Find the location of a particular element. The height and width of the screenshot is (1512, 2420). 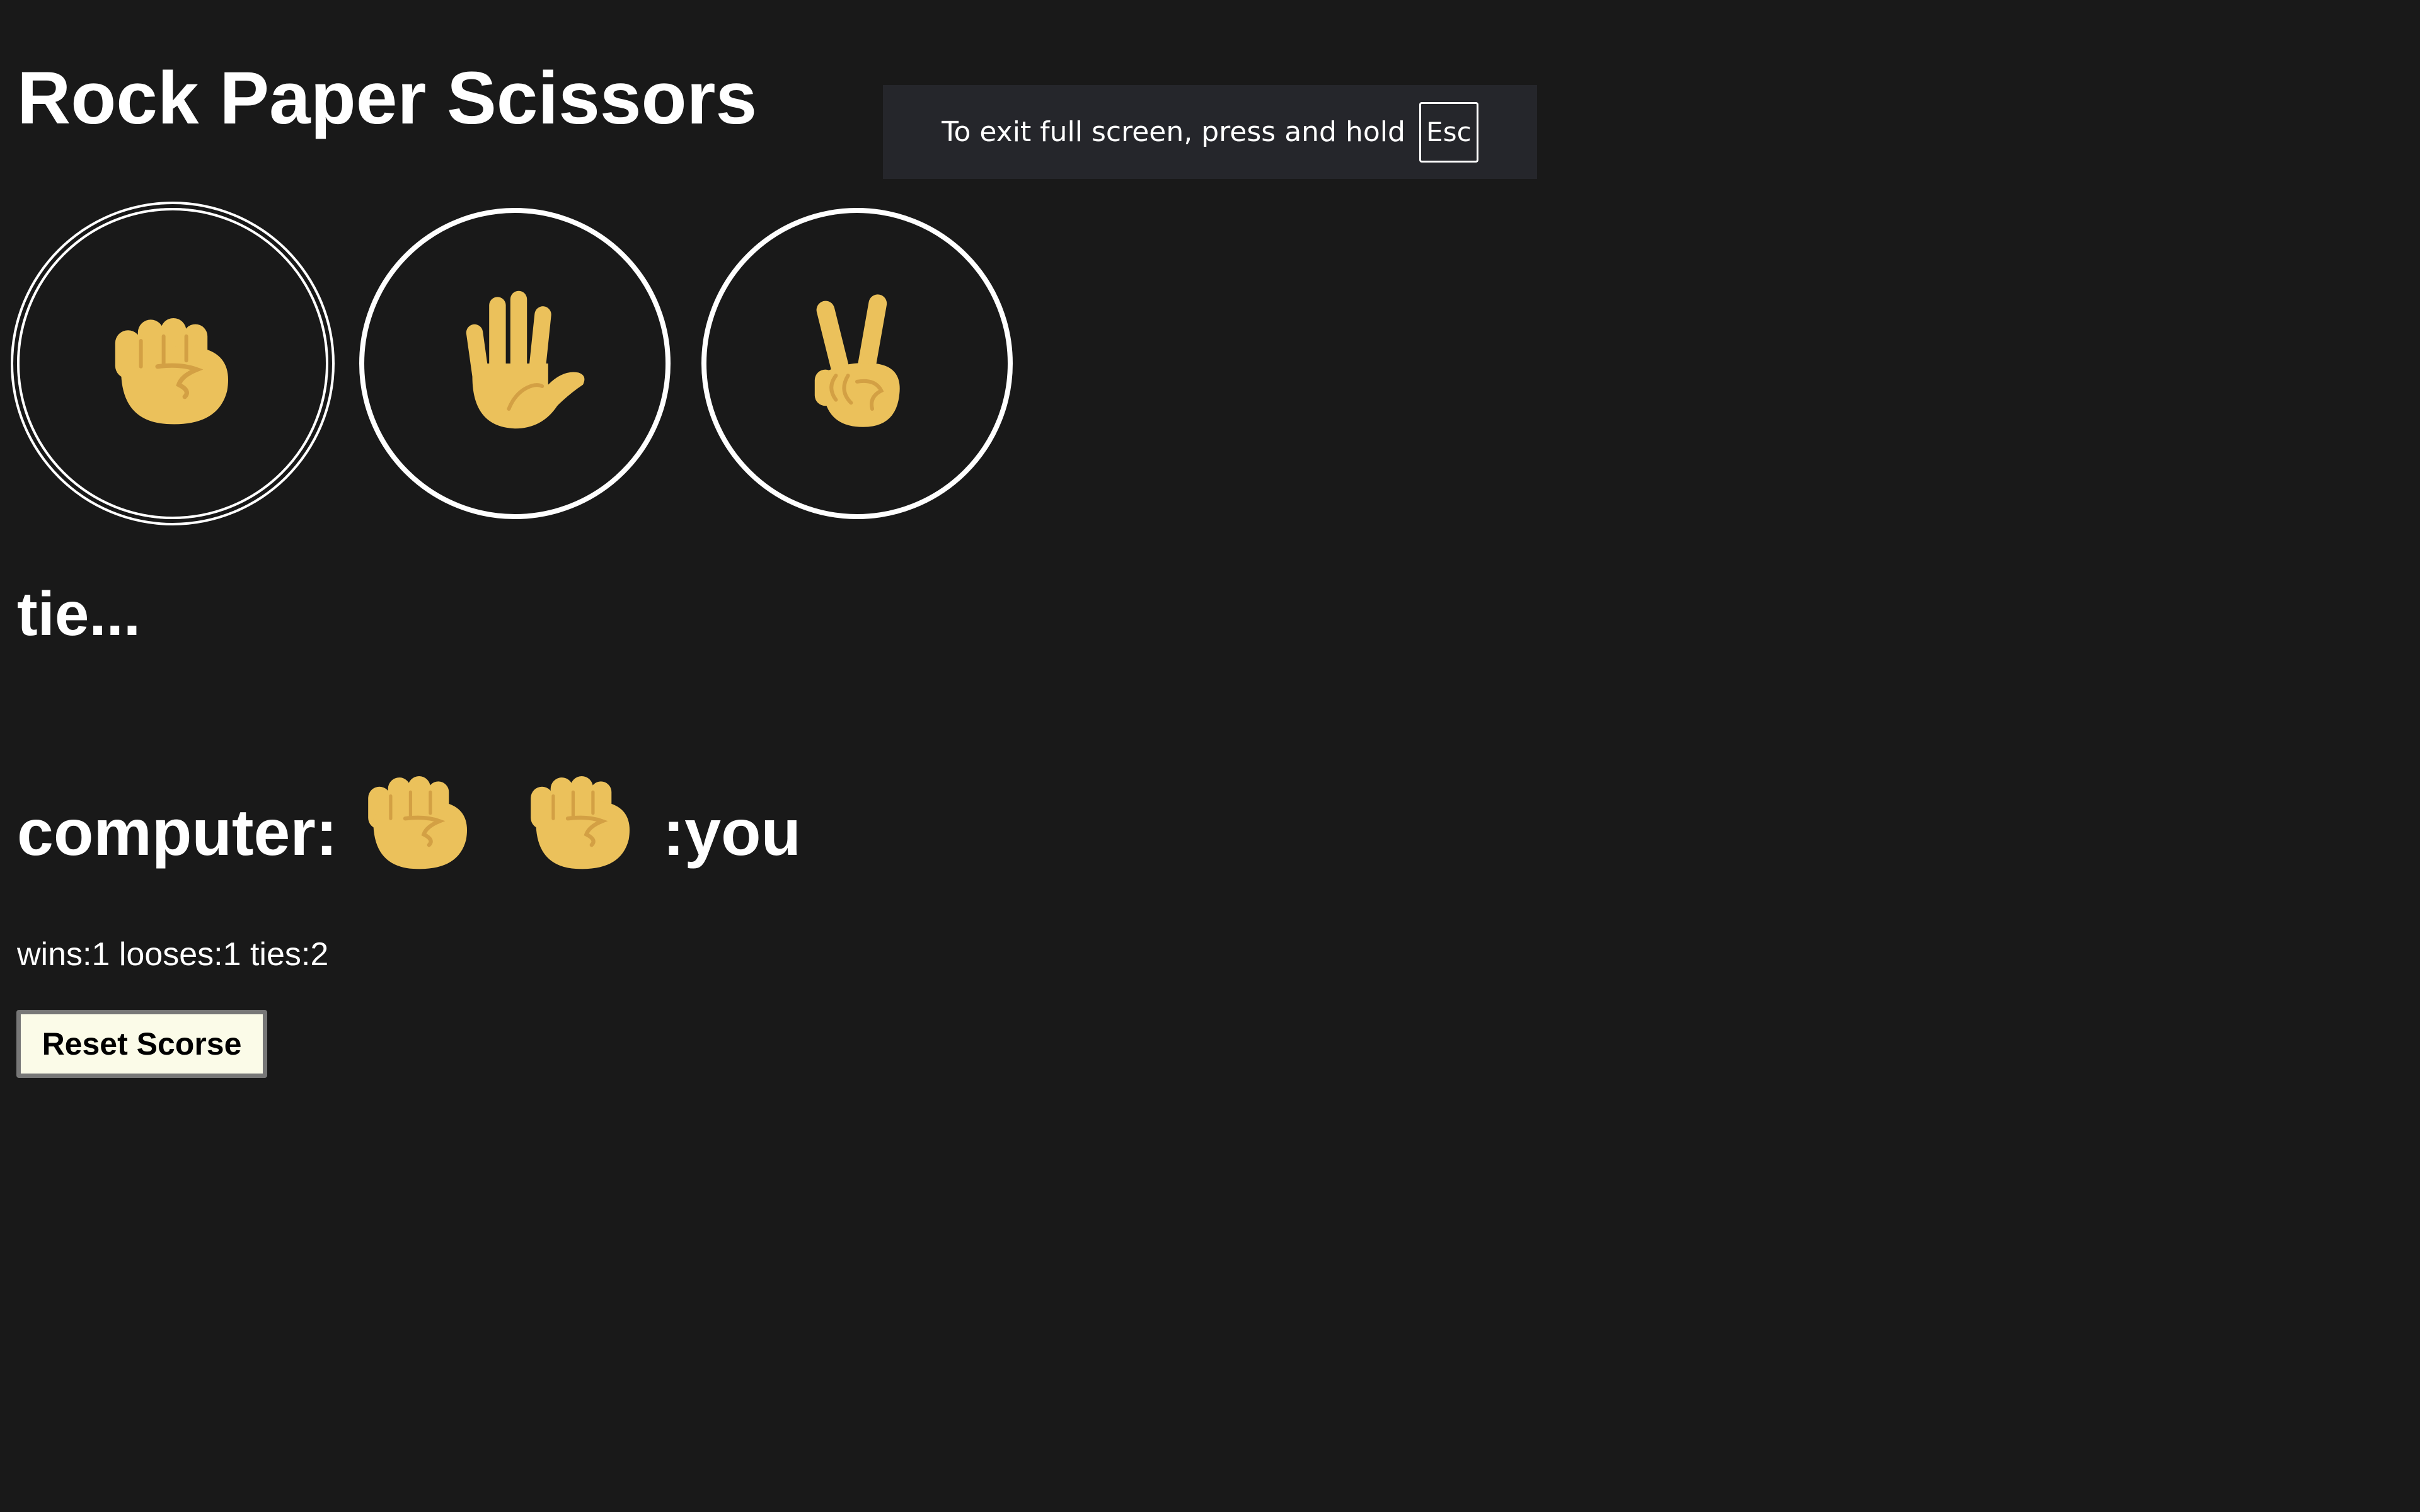

scissors-button is located at coordinates (857, 363).